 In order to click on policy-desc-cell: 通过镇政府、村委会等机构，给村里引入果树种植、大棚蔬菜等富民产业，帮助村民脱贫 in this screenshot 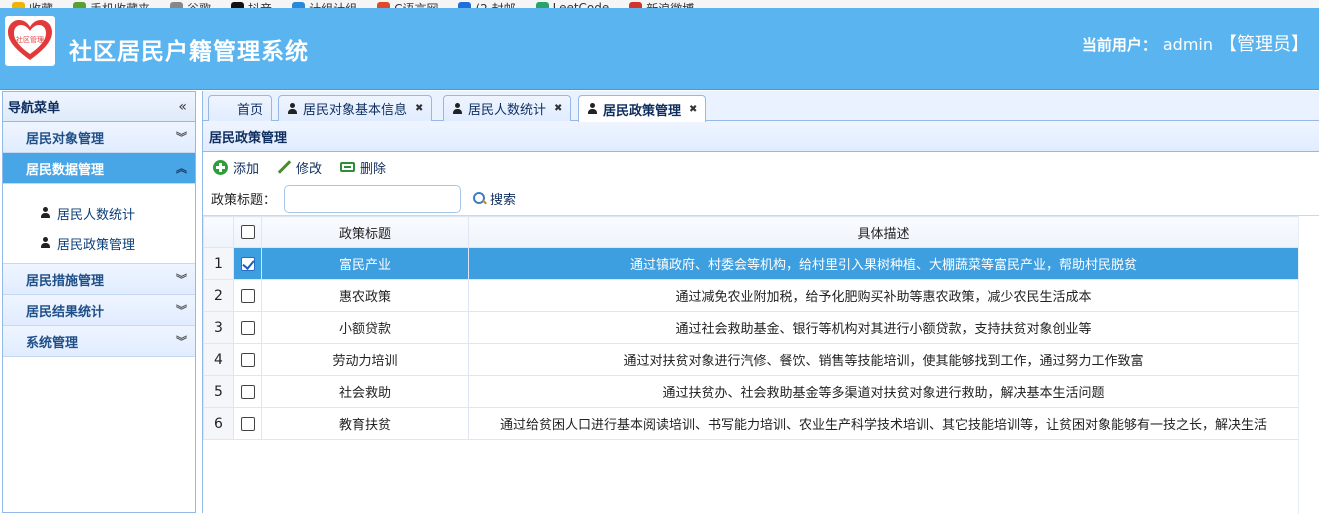, I will do `click(883, 263)`.